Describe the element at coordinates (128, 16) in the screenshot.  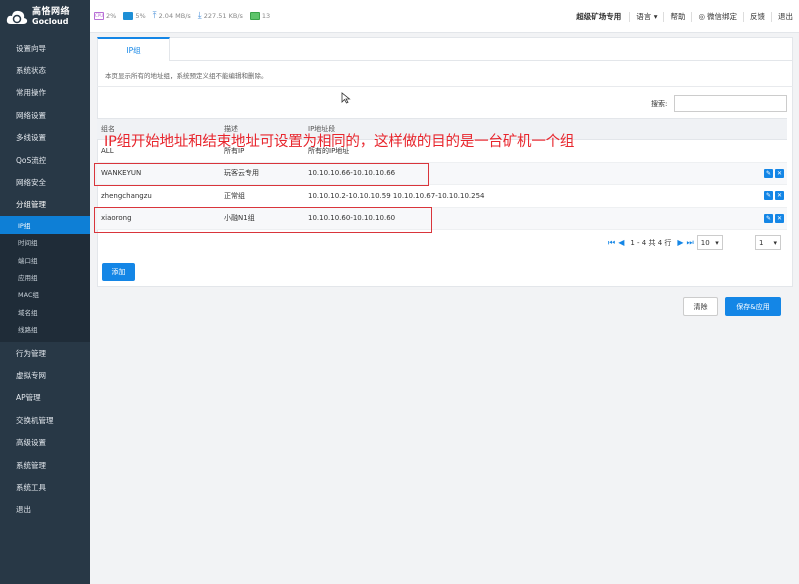
I see `memory-icon` at that location.